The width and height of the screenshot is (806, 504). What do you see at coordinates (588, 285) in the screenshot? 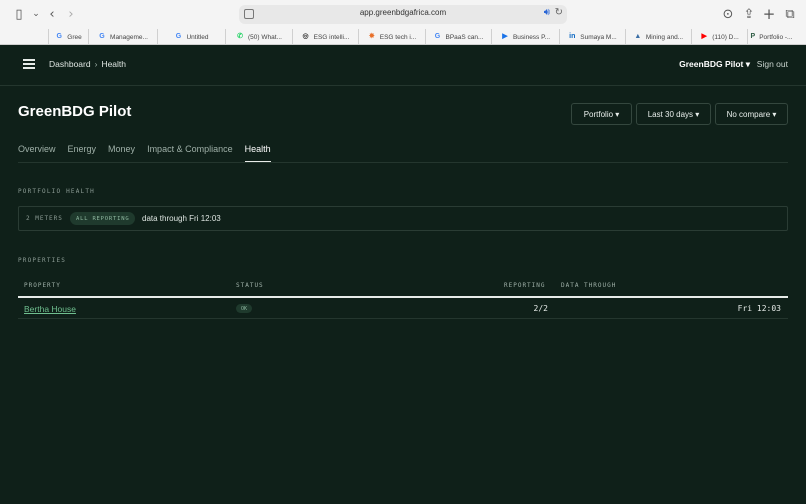
I see `column-header-data-through: DATA THROUGH` at bounding box center [588, 285].